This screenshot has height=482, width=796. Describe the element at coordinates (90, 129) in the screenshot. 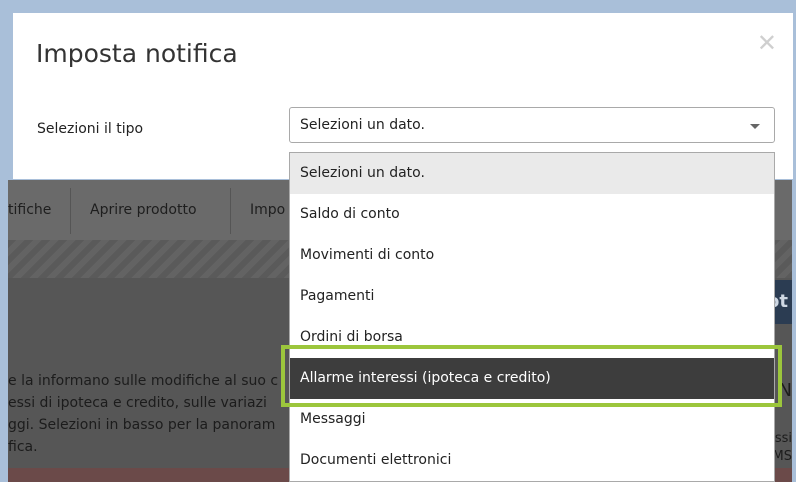

I see `type-field-label: Selezioni il tipo` at that location.